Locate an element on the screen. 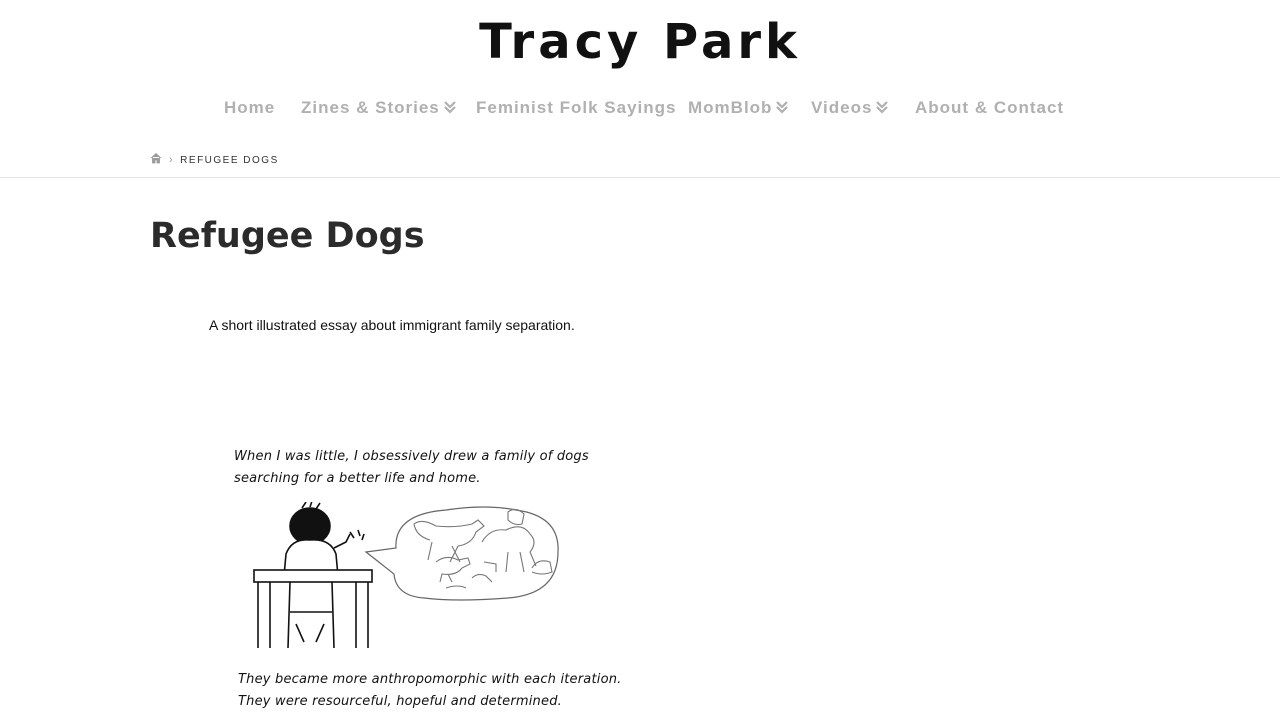 This screenshot has width=1280, height=720. nav-item-momblob: MomBlob is located at coordinates (738, 108).